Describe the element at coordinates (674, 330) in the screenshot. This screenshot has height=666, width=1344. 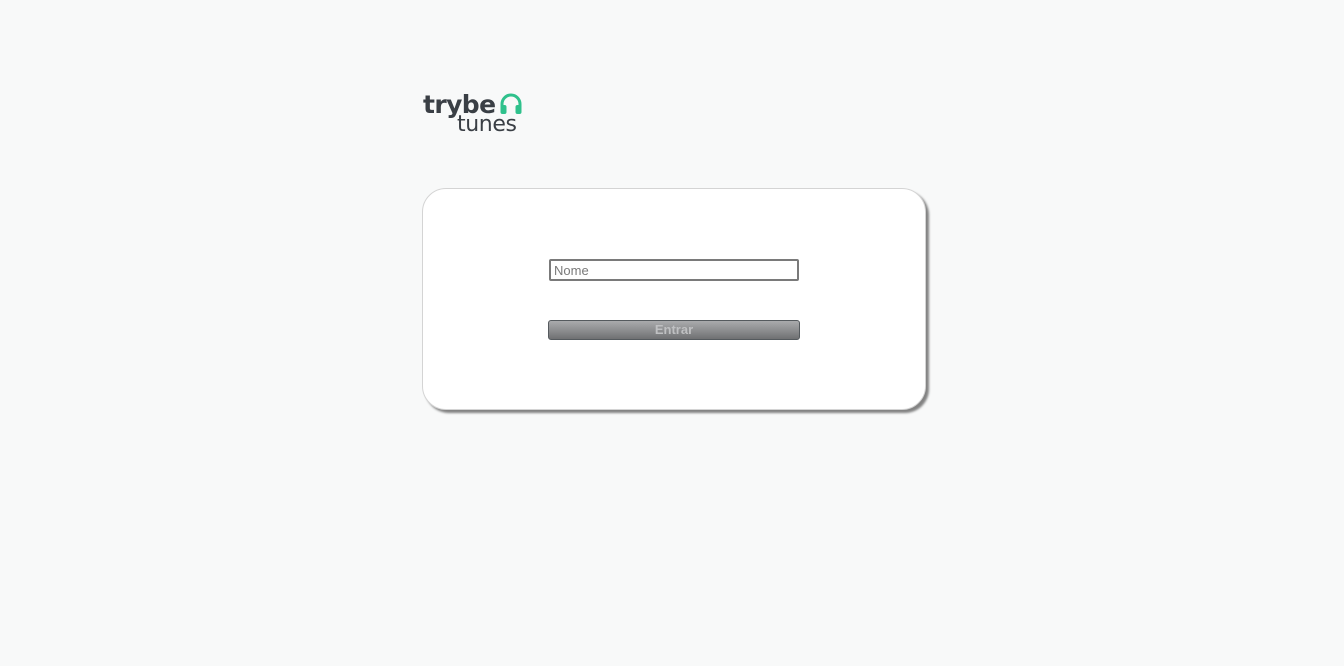
I see `enter-button: Entrar` at that location.